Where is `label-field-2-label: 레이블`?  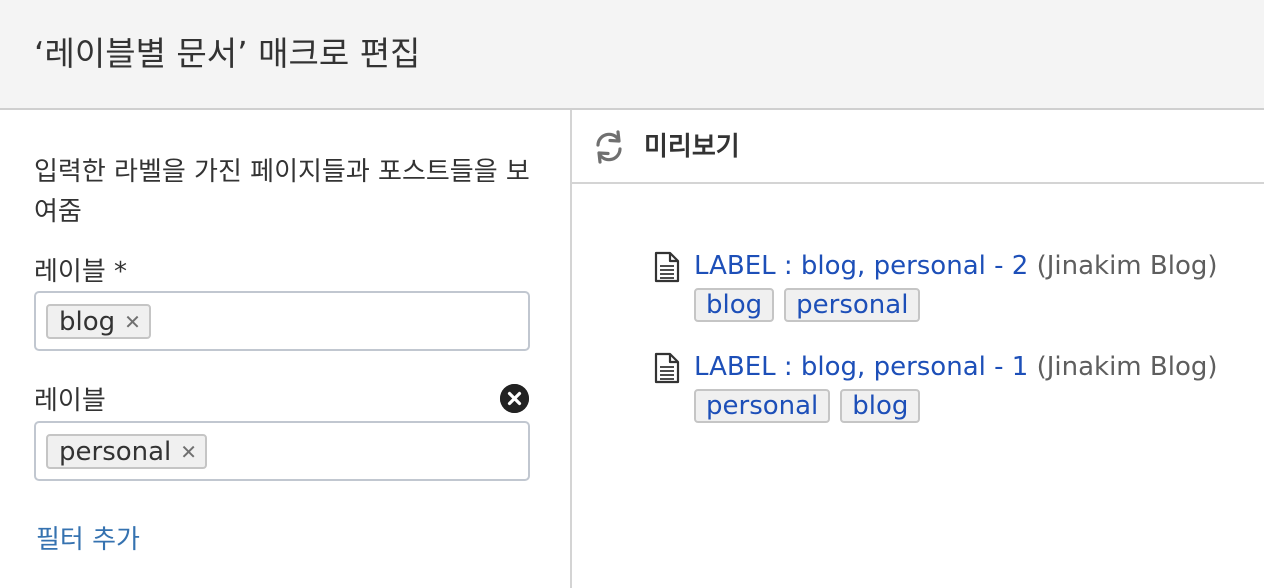 label-field-2-label: 레이블 is located at coordinates (70, 401).